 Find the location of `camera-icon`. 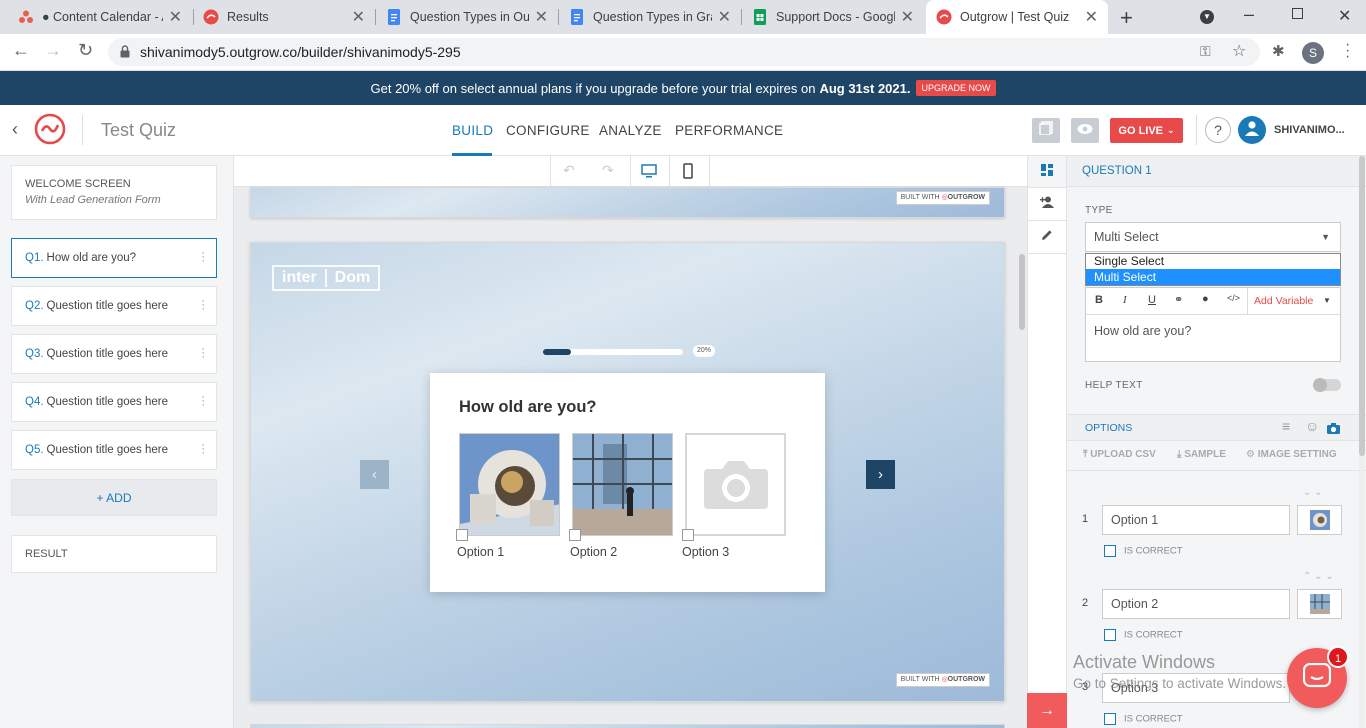

camera-icon is located at coordinates (1333, 430).